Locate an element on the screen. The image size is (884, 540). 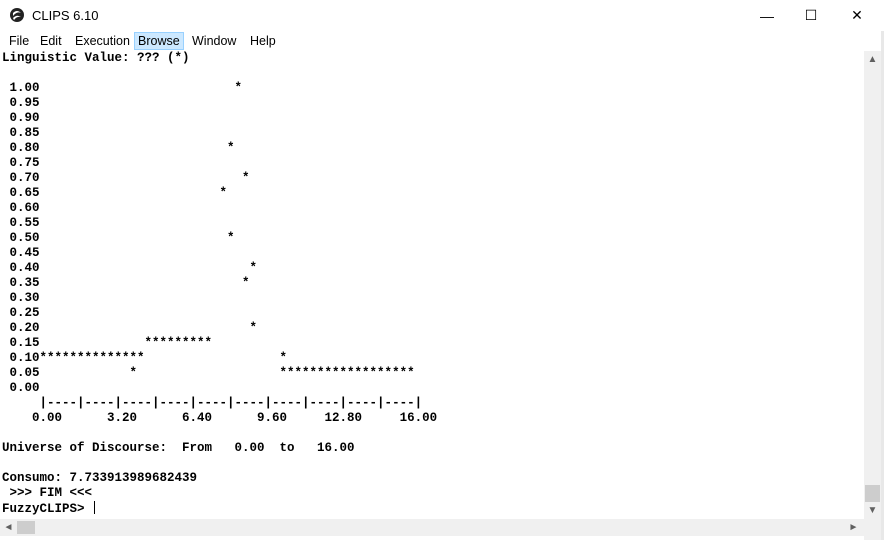
clips-app-icon is located at coordinates (17, 15).